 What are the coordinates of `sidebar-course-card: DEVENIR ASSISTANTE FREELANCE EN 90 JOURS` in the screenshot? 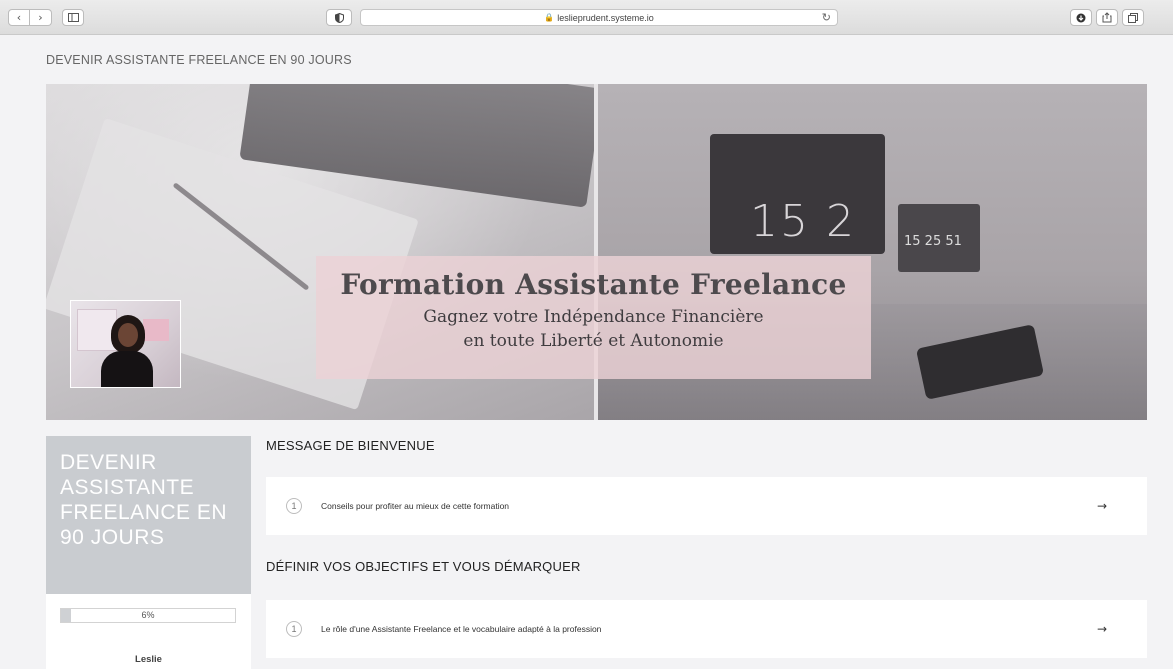 It's located at (148, 515).